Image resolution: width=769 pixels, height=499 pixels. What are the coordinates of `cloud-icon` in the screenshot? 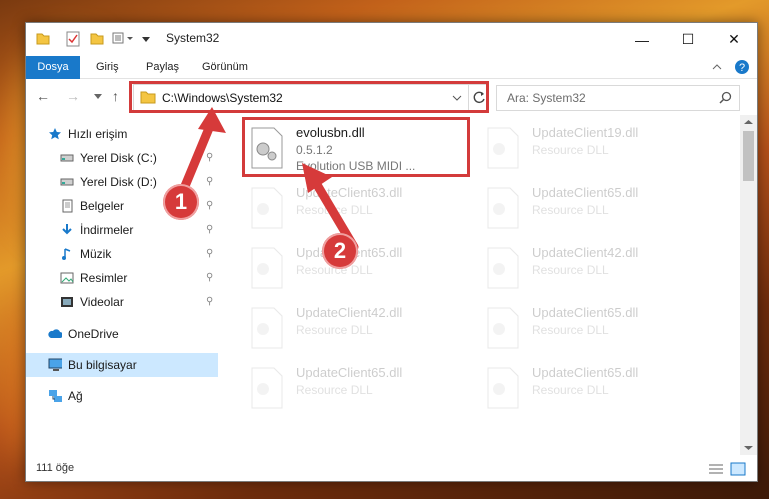 It's located at (55, 333).